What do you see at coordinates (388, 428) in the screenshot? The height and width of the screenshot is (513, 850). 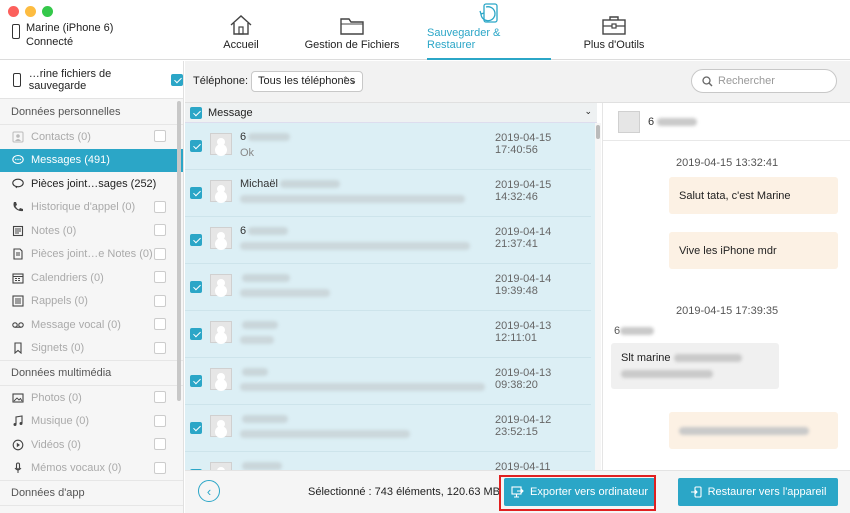 I see `message-row: 2019-04-12 23:52:15` at bounding box center [388, 428].